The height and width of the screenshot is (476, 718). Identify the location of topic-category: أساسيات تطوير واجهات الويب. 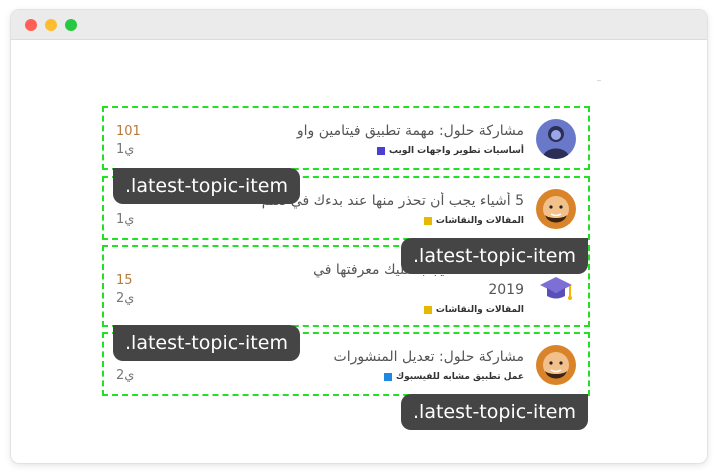
(450, 151).